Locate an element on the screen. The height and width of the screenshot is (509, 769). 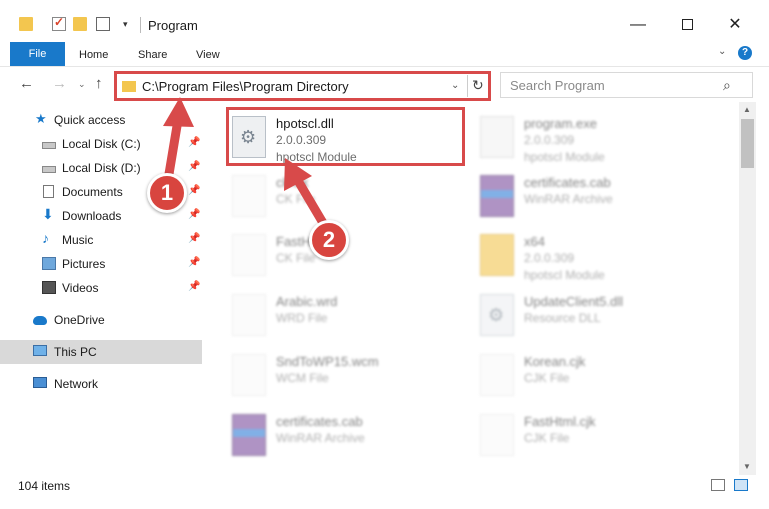
file-type: WRD File is located at coordinates (302, 318).